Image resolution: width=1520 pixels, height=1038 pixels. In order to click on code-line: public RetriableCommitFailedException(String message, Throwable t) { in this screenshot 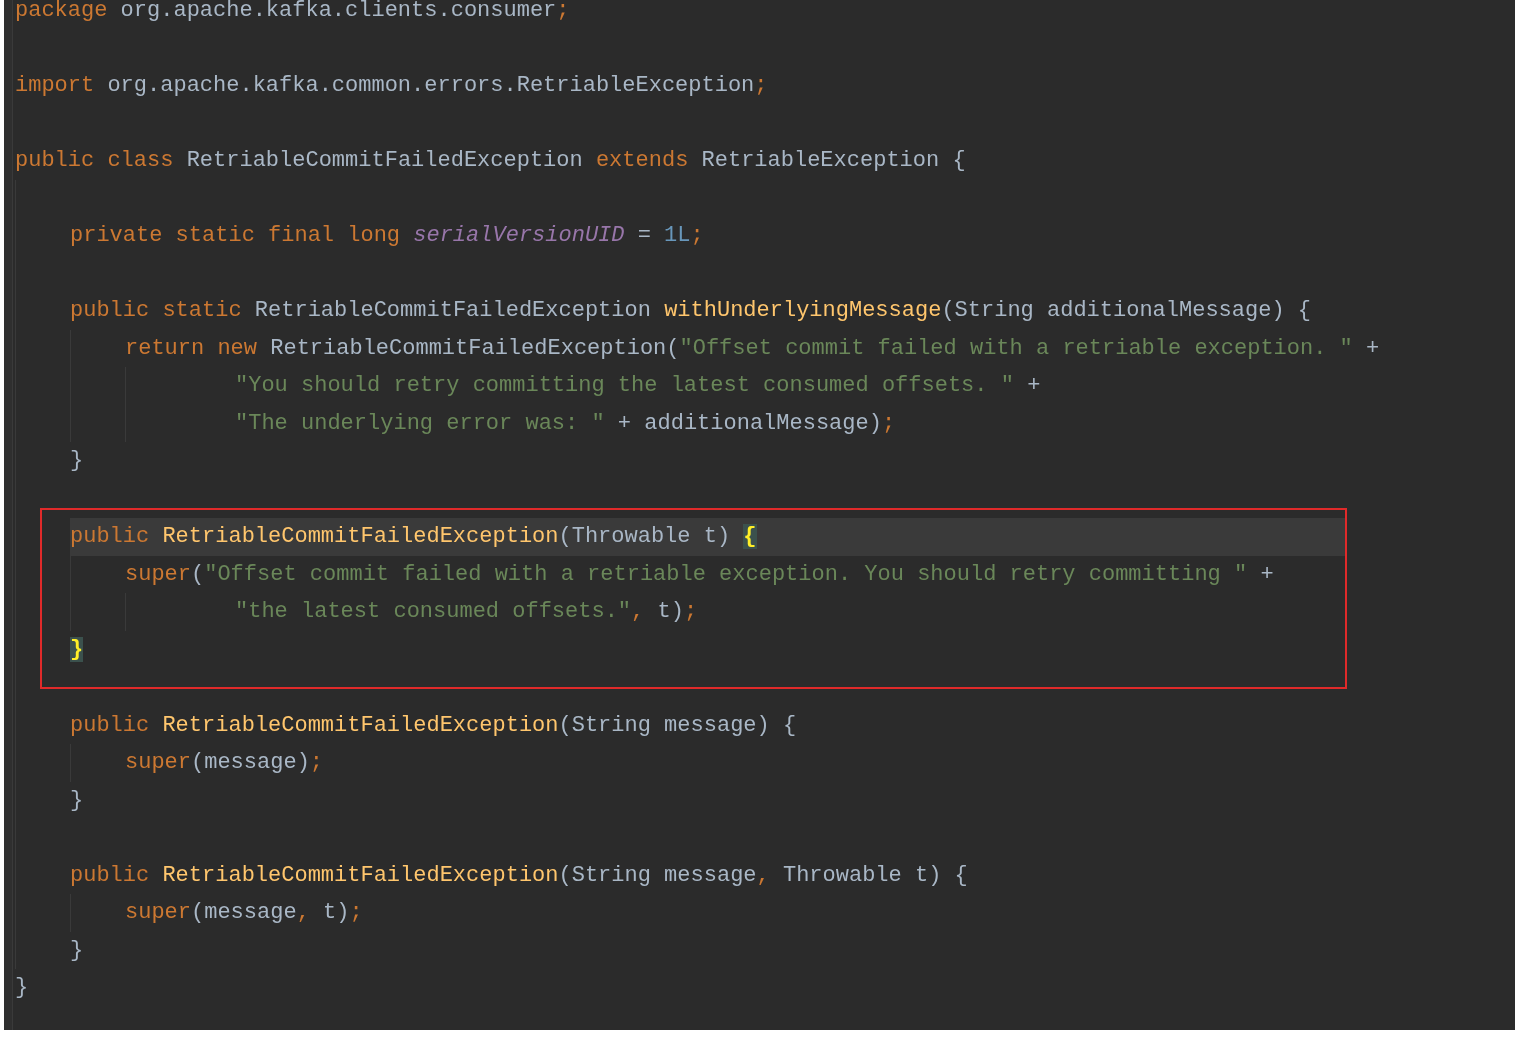, I will do `click(519, 875)`.